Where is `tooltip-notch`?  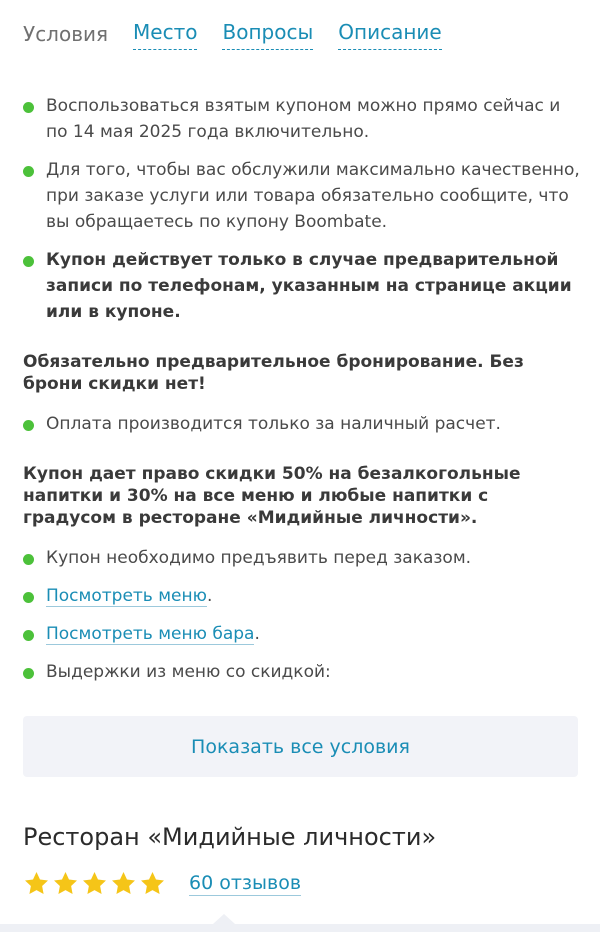 tooltip-notch is located at coordinates (224, 919).